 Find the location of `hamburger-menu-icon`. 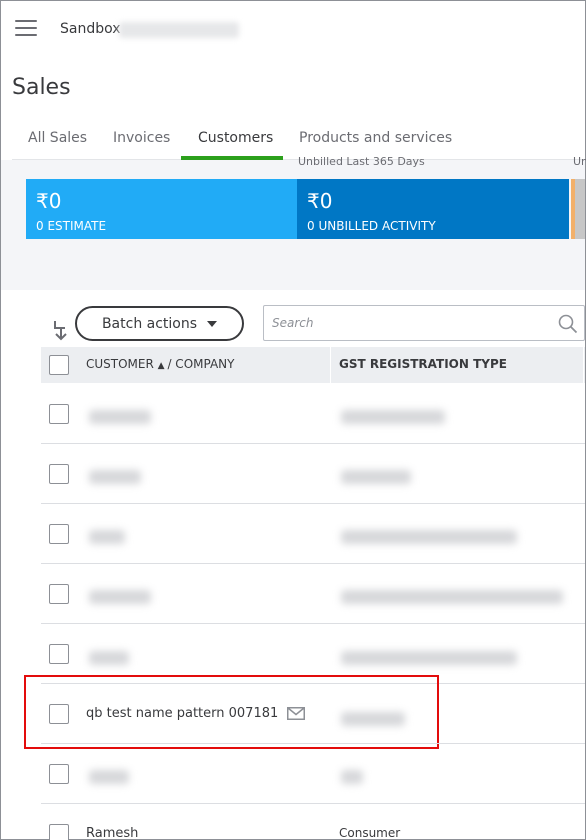

hamburger-menu-icon is located at coordinates (26, 28).